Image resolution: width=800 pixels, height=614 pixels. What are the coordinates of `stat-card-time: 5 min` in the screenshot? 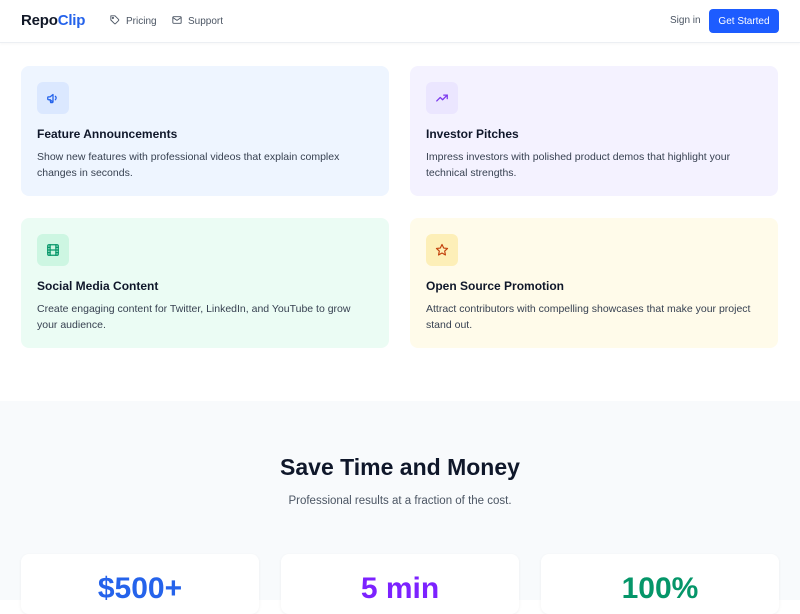 It's located at (400, 584).